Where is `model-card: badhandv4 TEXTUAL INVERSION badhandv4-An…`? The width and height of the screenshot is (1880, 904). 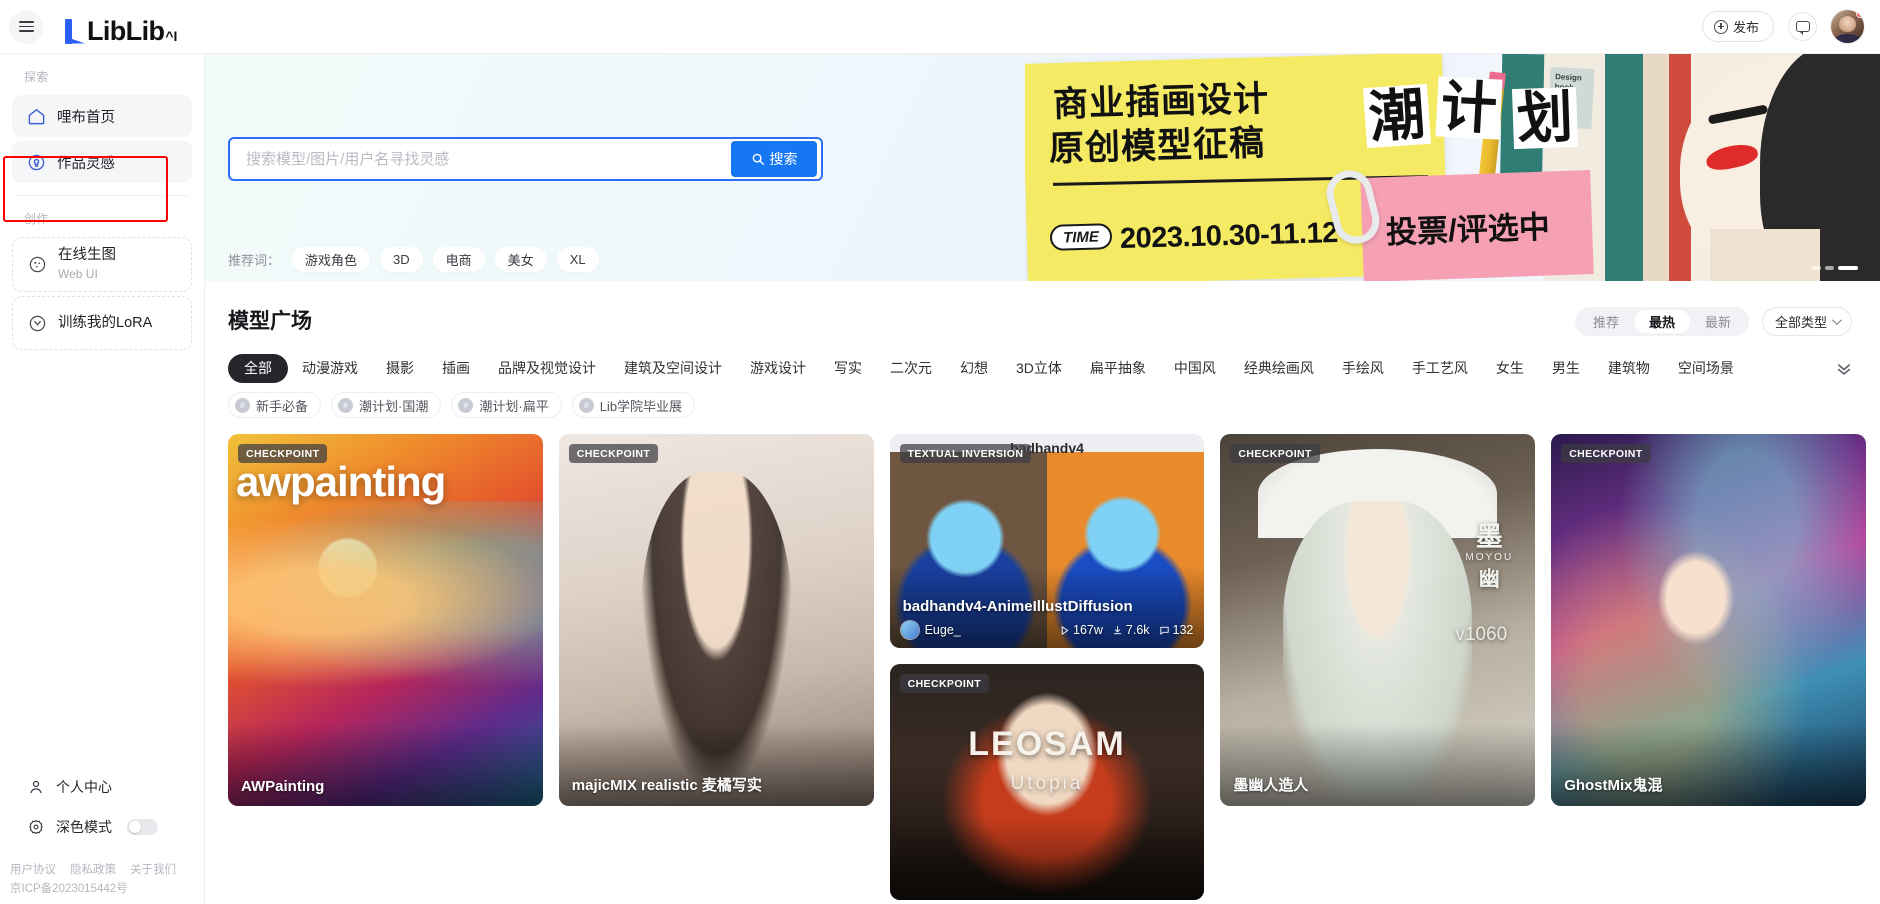 model-card: badhandv4 TEXTUAL INVERSION badhandv4-An… is located at coordinates (1047, 541).